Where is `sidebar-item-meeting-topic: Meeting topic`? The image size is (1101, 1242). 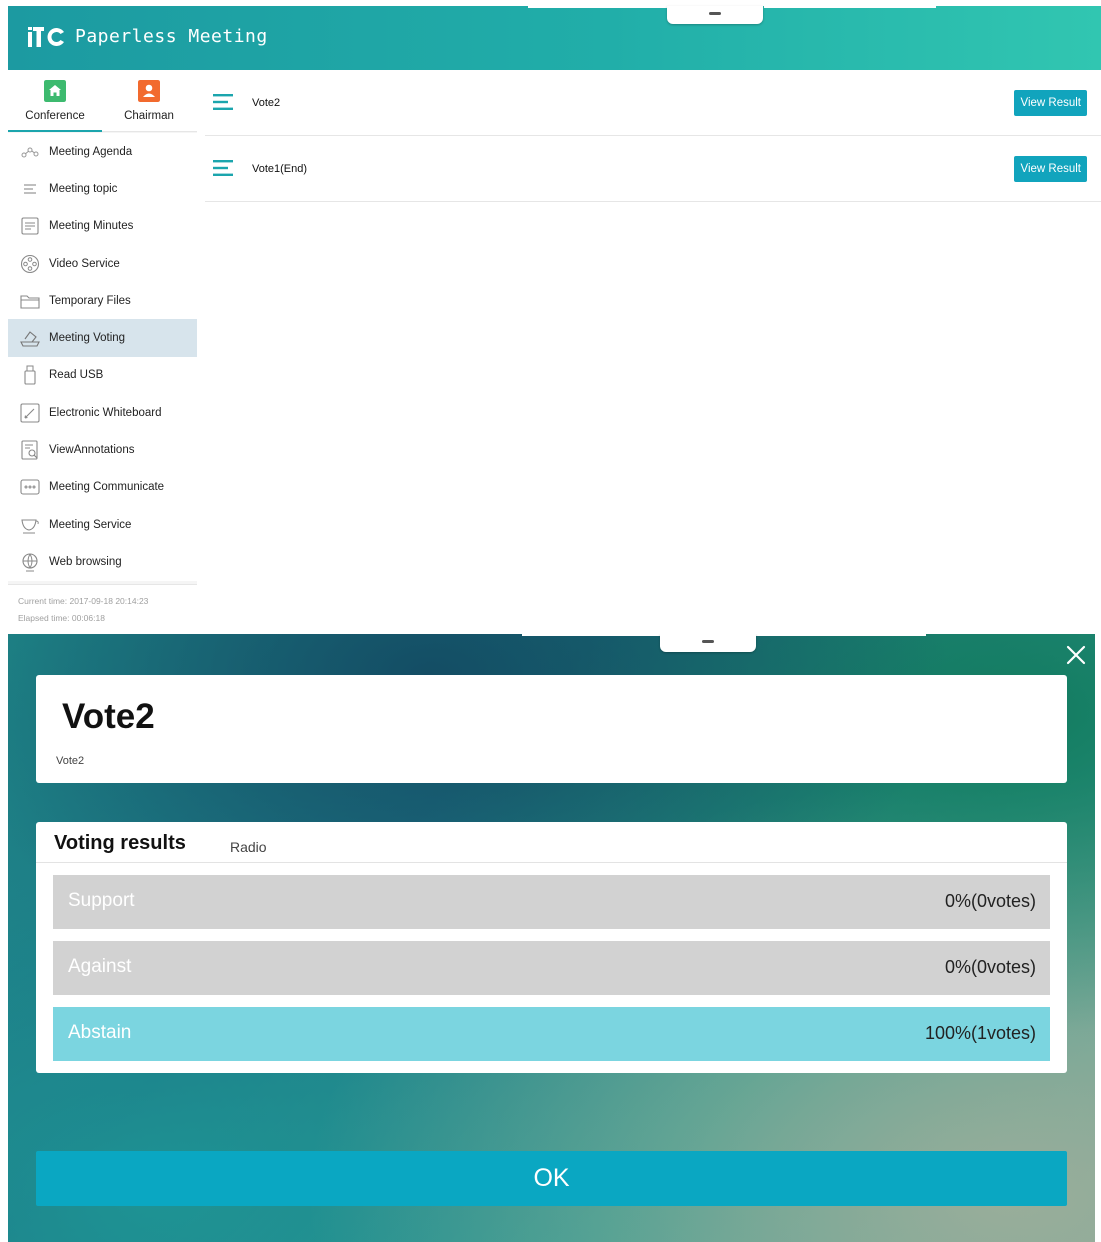
sidebar-item-meeting-topic: Meeting topic is located at coordinates (102, 189).